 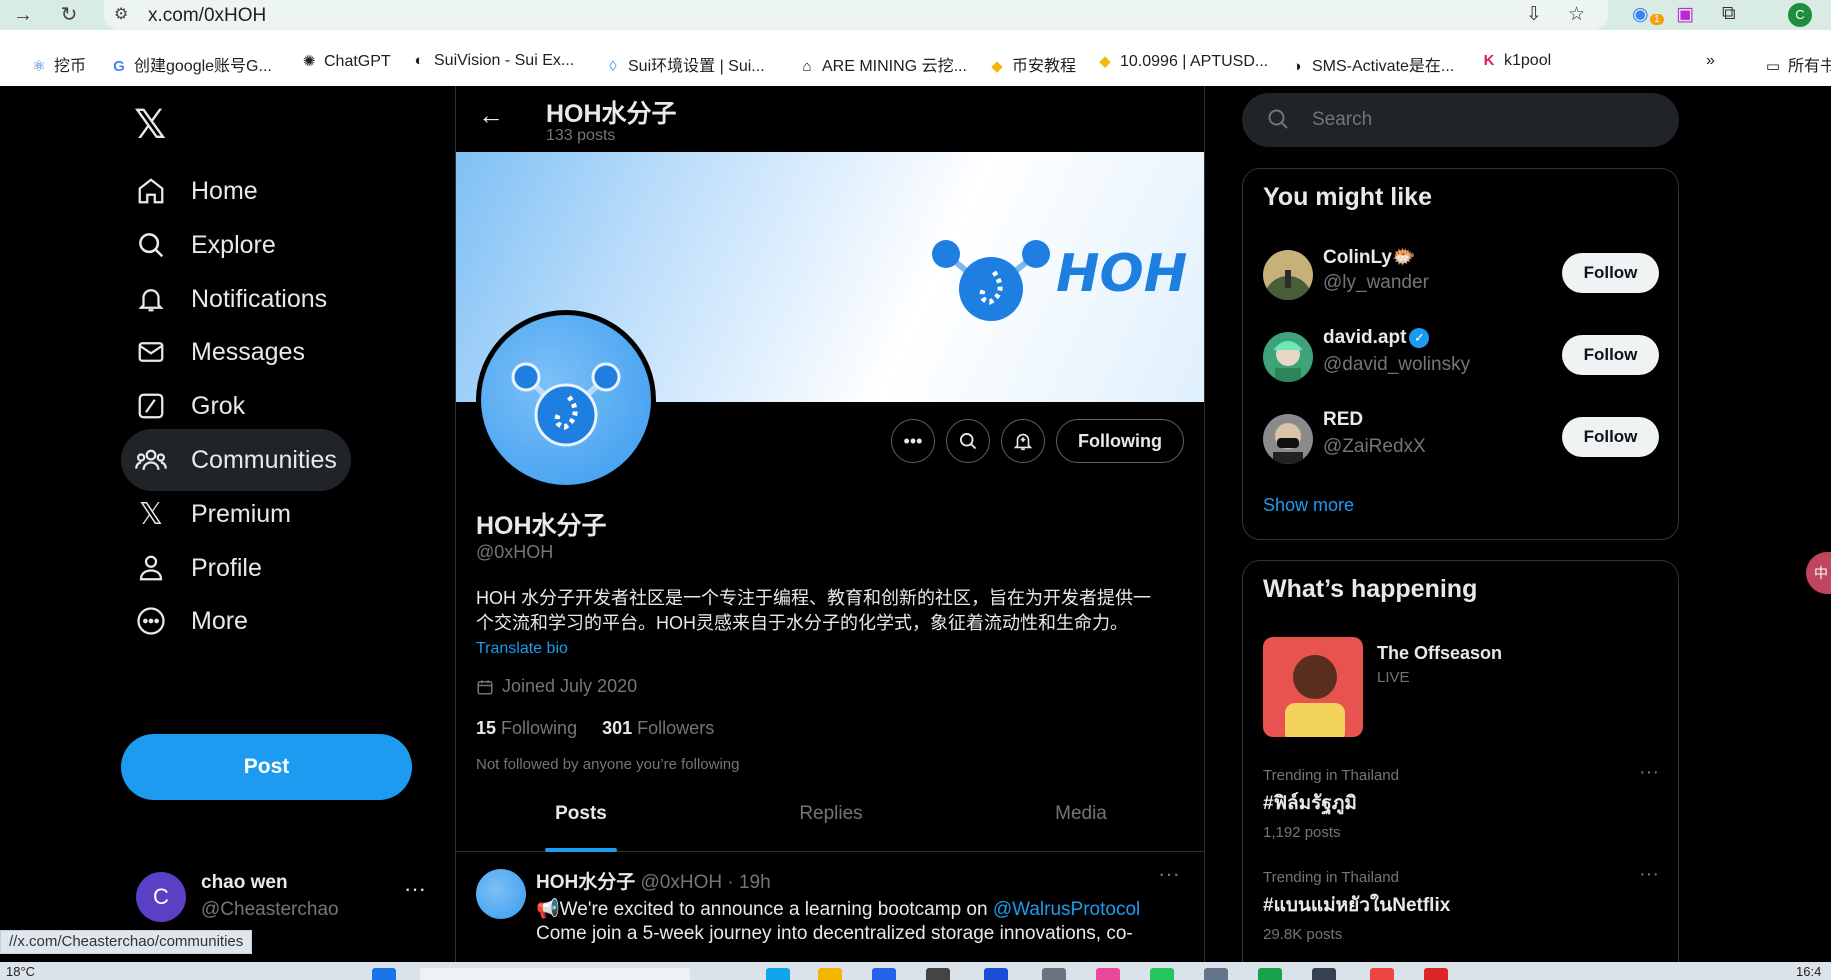 What do you see at coordinates (151, 245) in the screenshot?
I see `explore-icon` at bounding box center [151, 245].